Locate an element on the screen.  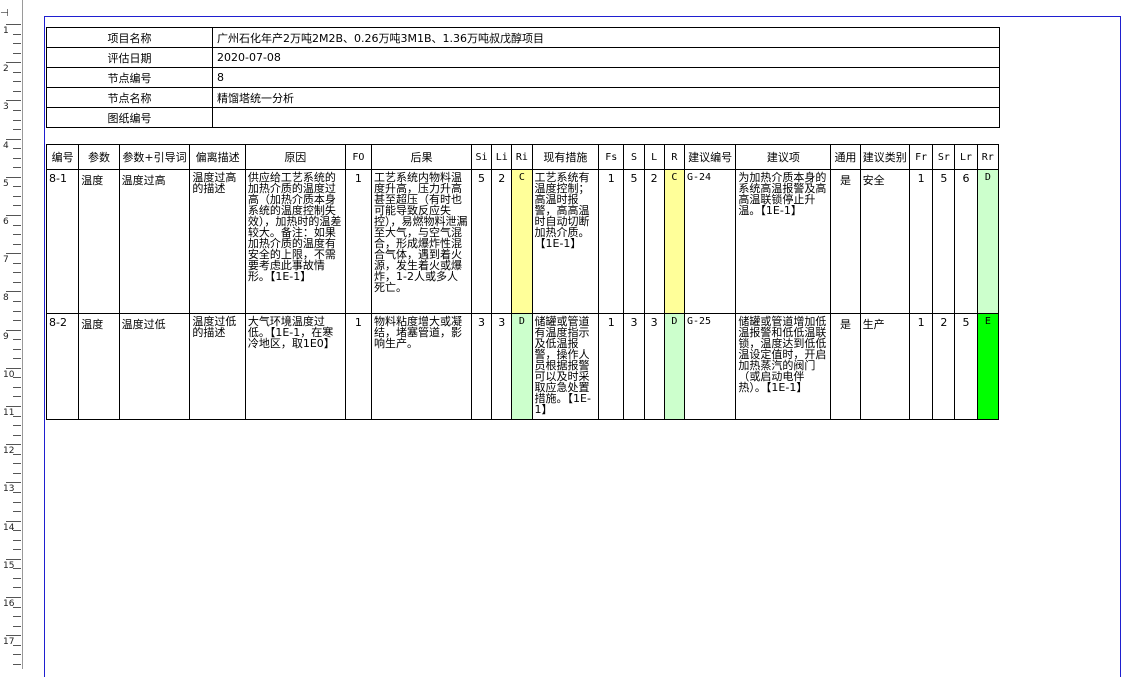
info-row-drawing-number: 图纸编号 is located at coordinates (523, 117).